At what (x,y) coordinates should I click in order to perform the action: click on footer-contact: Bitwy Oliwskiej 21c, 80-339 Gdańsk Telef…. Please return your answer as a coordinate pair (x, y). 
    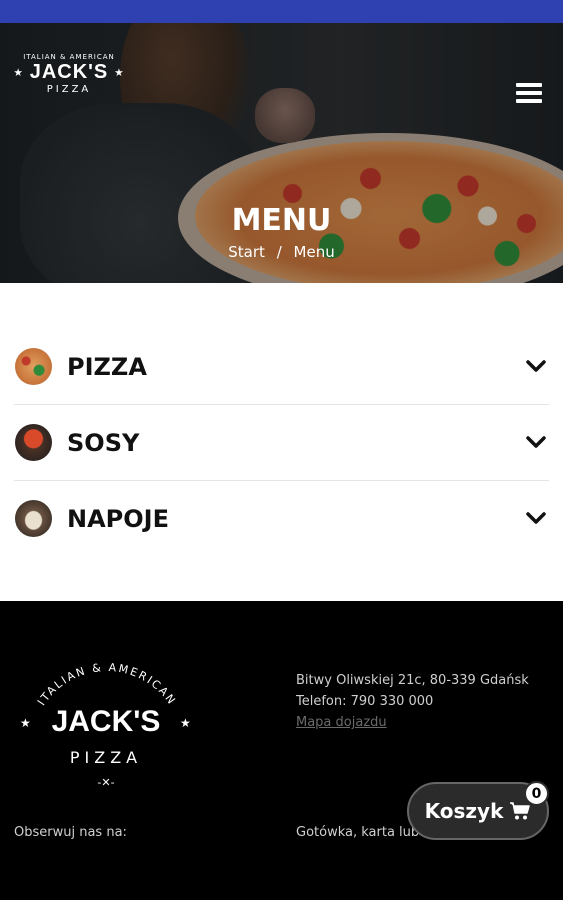
    Looking at the image, I should click on (412, 701).